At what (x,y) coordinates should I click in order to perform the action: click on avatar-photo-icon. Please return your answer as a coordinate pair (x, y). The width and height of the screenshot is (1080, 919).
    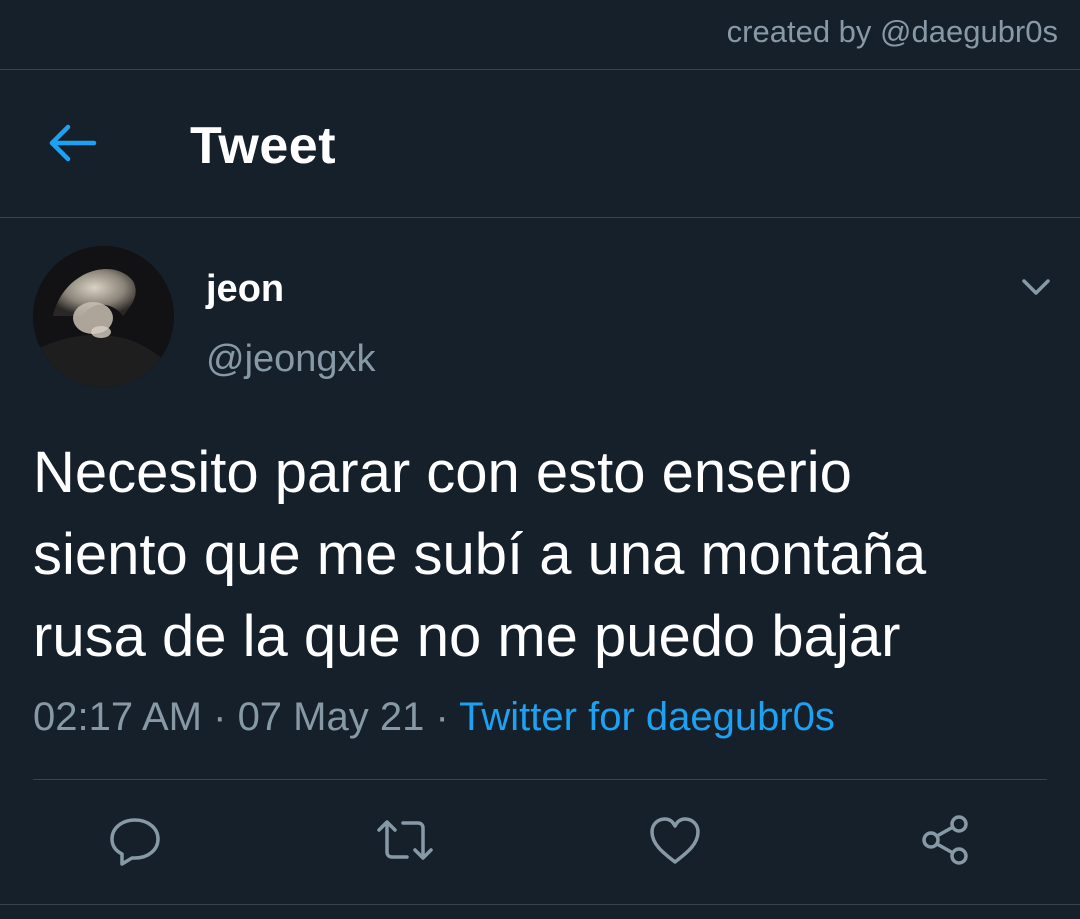
    Looking at the image, I should click on (103, 316).